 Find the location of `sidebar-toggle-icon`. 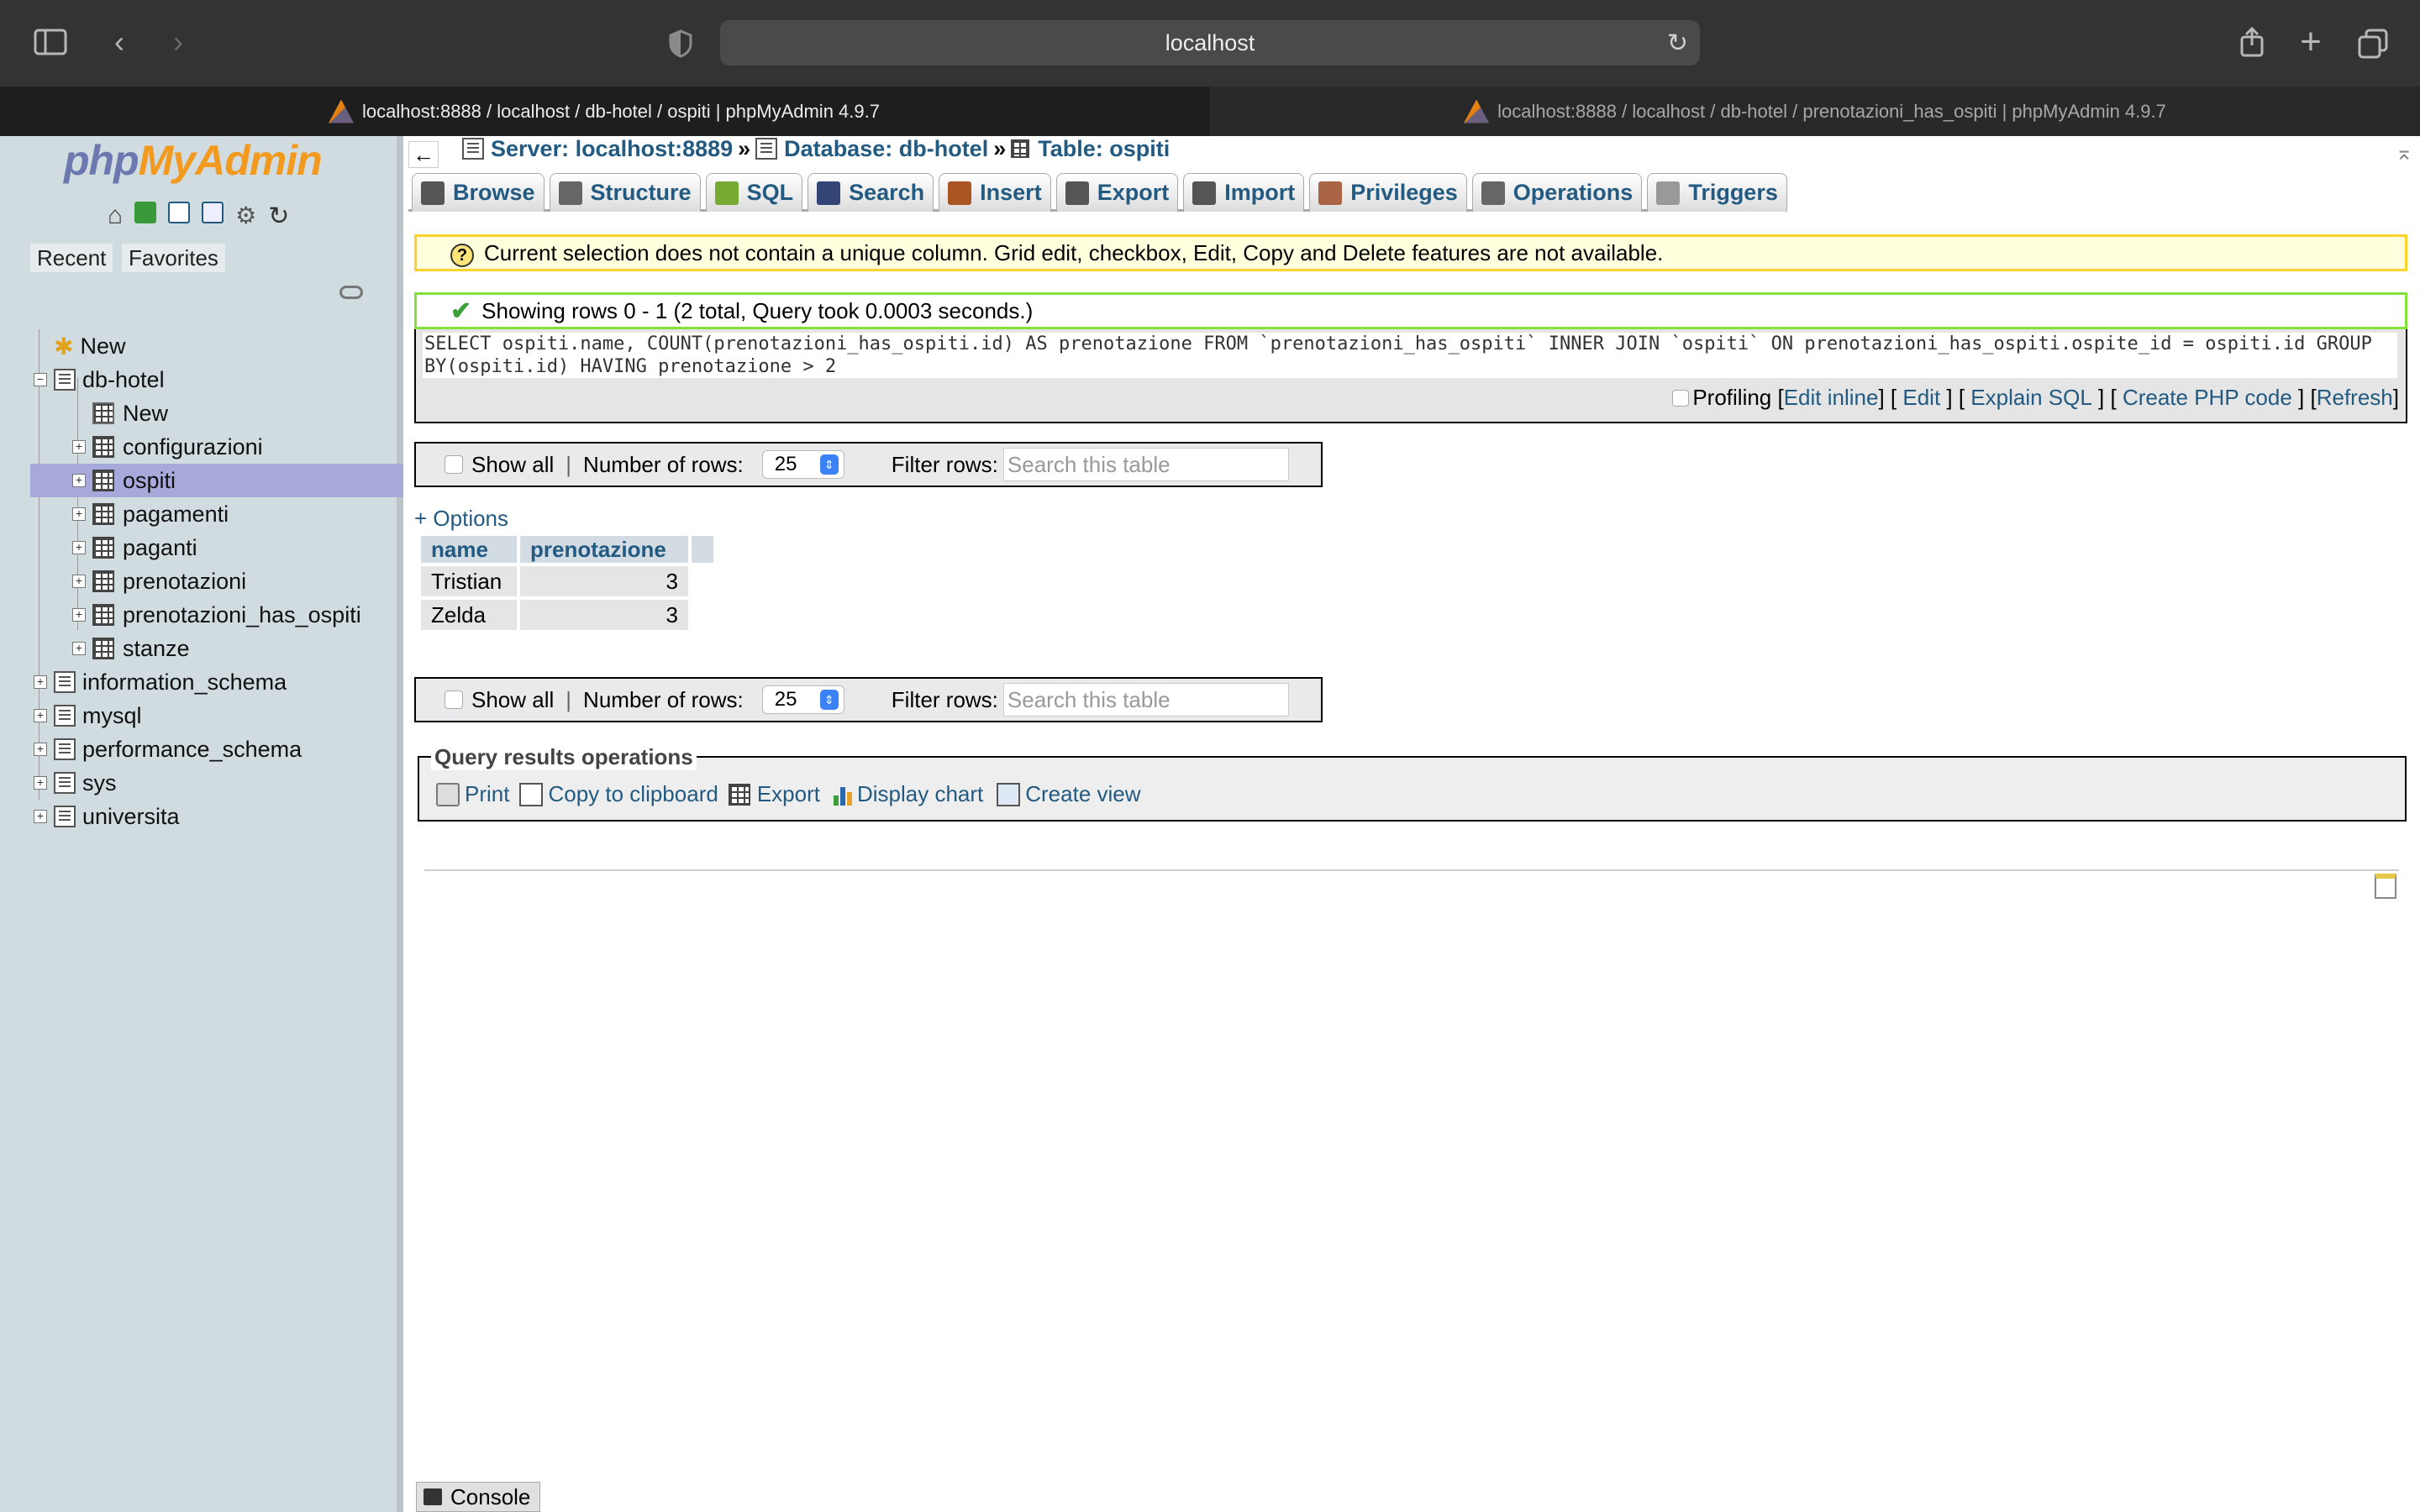

sidebar-toggle-icon is located at coordinates (51, 42).